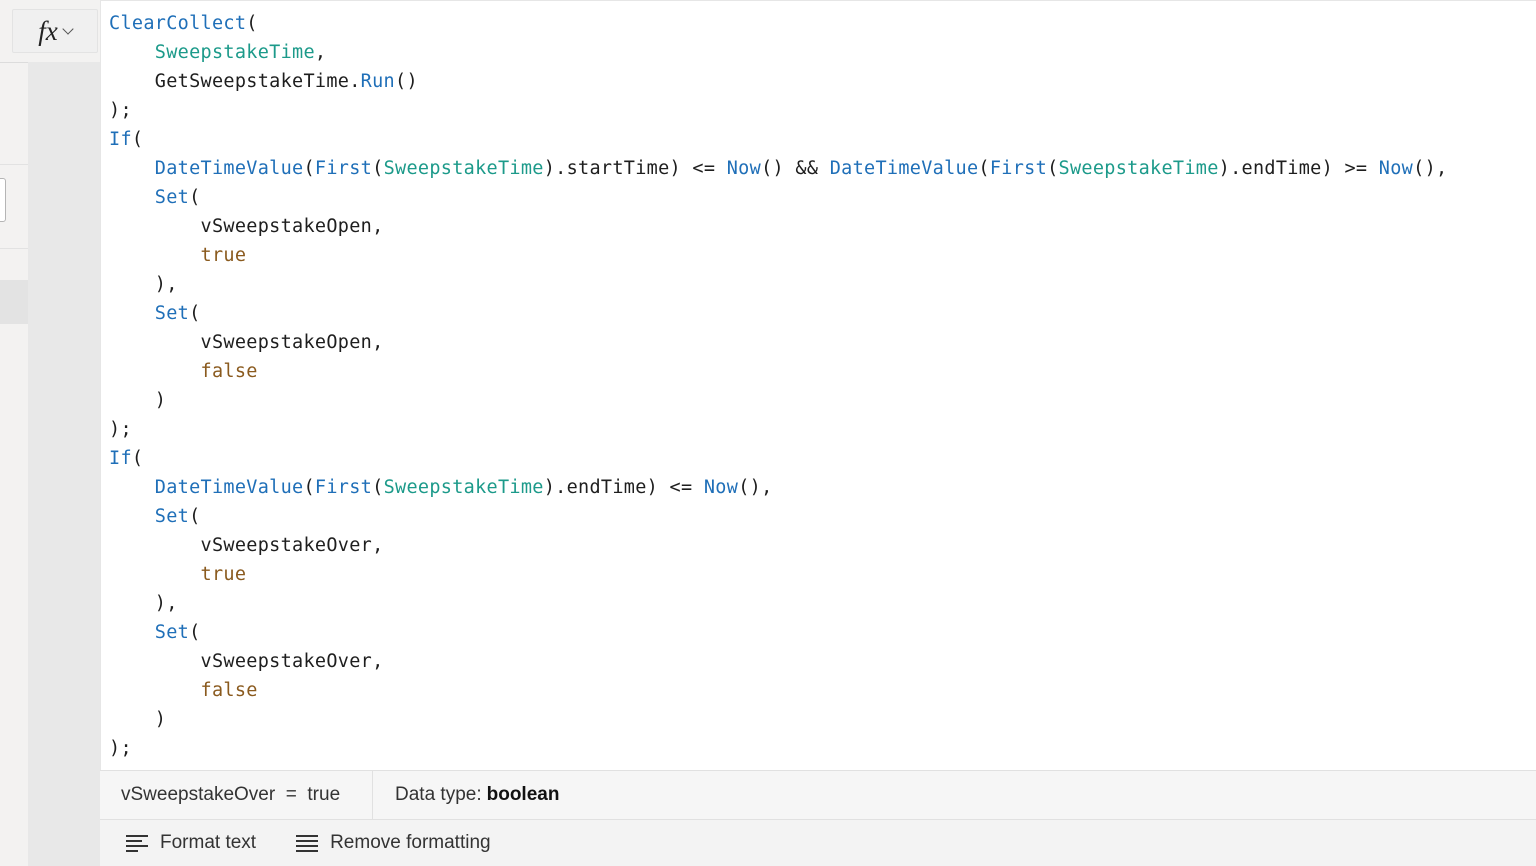  I want to click on result-expression: vSweepstakeOver = true, so click(236, 795).